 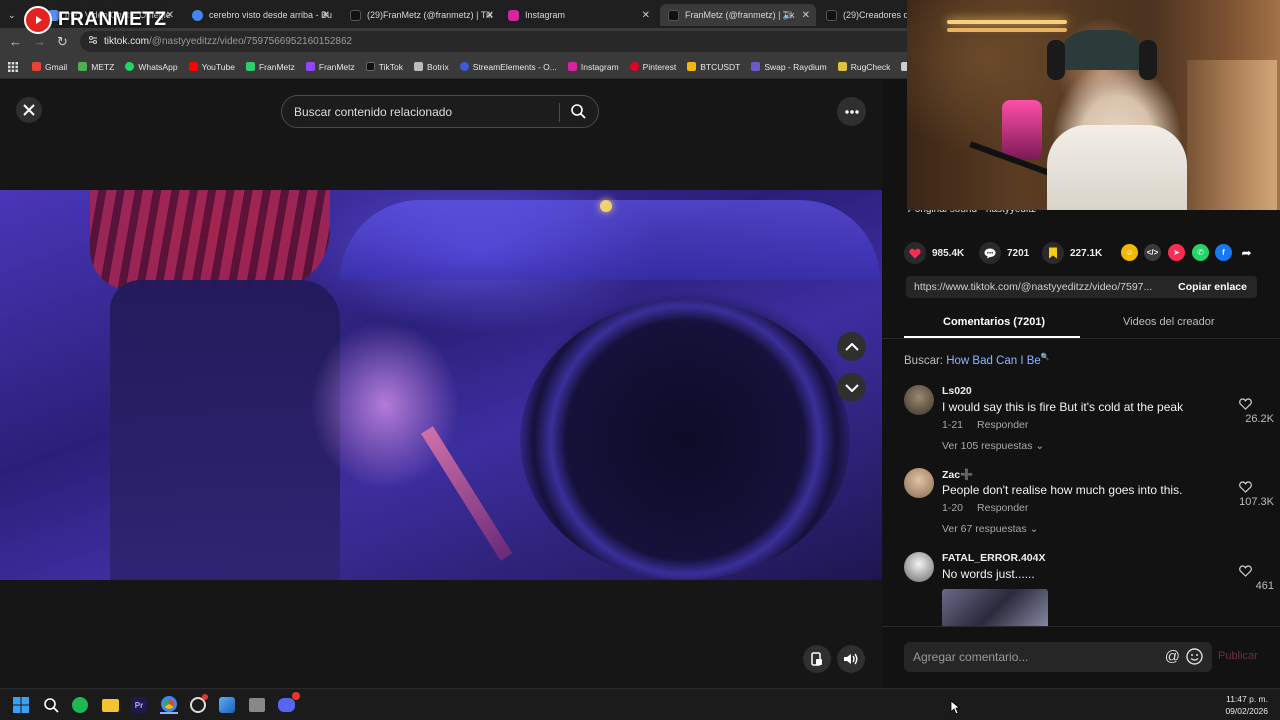 What do you see at coordinates (993, 446) in the screenshot?
I see `view-replies-button: Ver 105 respuestas ⌄` at bounding box center [993, 446].